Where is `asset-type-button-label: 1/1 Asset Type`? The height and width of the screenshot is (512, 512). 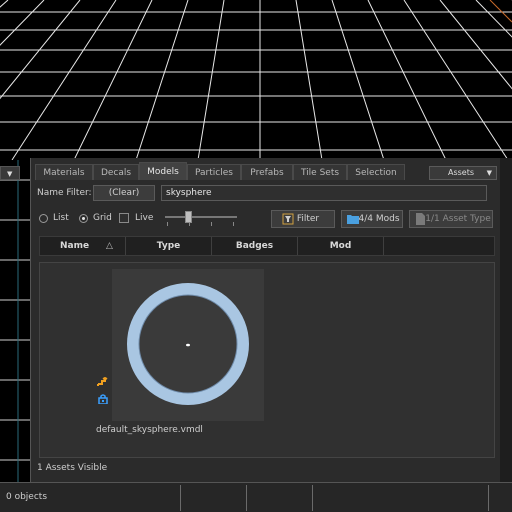
asset-type-button-label: 1/1 Asset Type is located at coordinates (458, 219).